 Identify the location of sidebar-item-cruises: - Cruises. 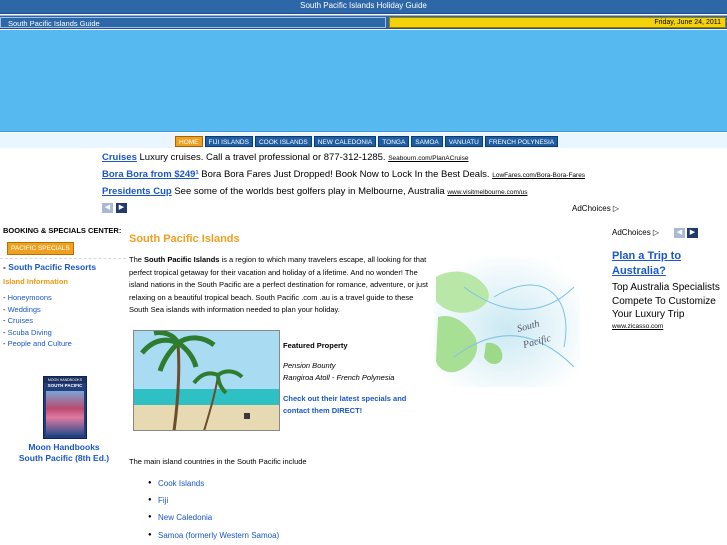
(63, 321).